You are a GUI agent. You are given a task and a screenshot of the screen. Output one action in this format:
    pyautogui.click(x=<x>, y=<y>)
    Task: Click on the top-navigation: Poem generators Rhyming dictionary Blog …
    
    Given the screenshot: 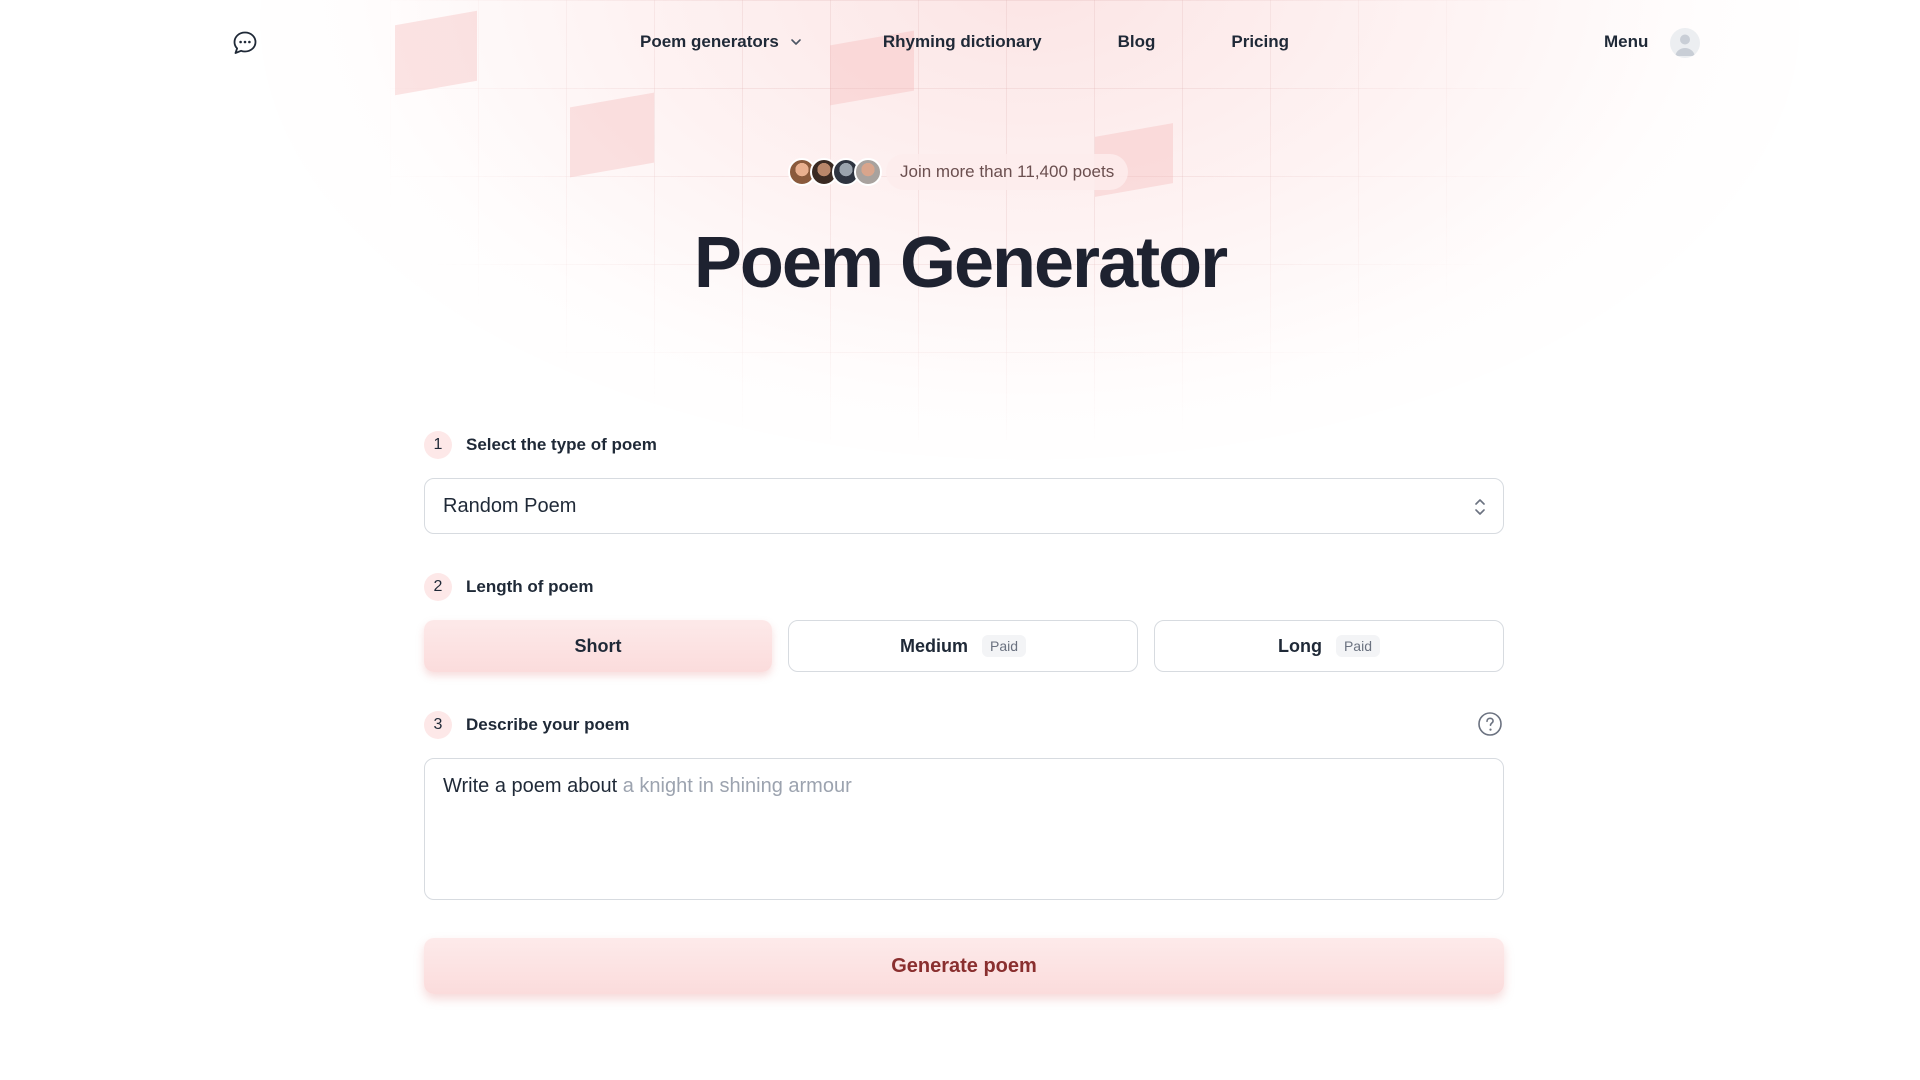 What is the action you would take?
    pyautogui.click(x=960, y=43)
    